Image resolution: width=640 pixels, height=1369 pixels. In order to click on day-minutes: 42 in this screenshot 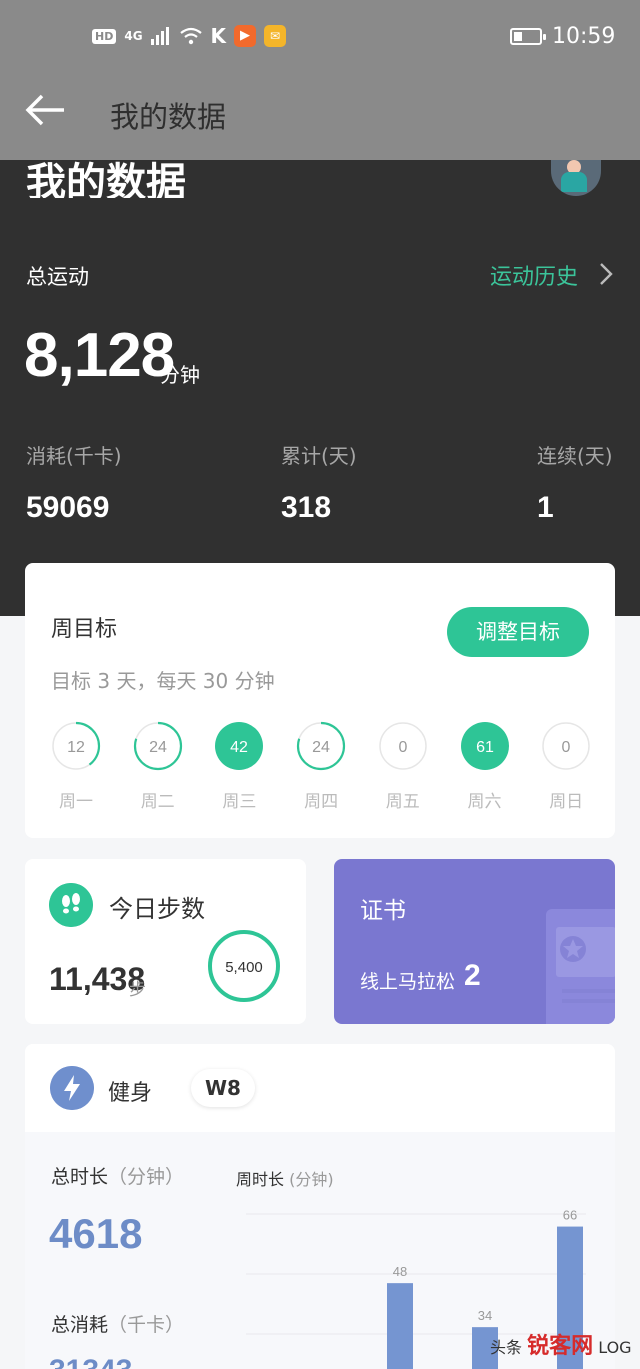, I will do `click(239, 747)`.